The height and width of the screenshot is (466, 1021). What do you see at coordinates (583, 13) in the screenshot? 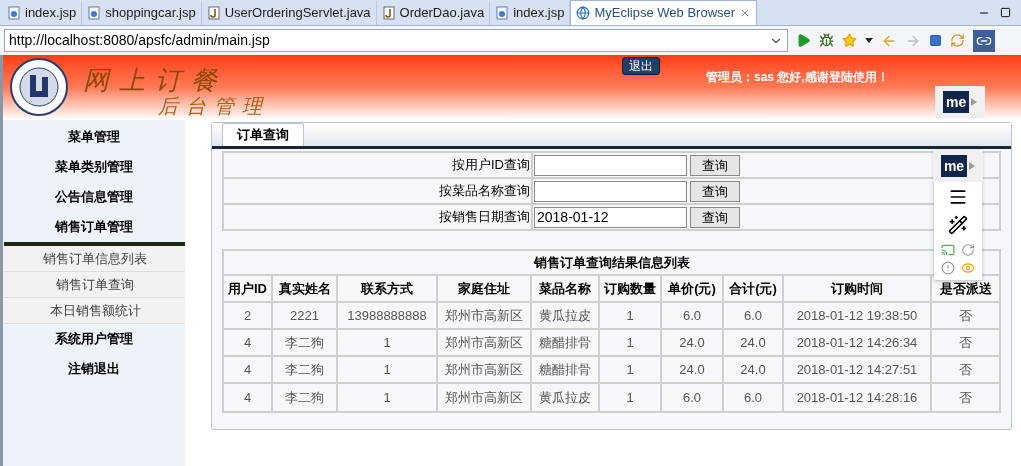
I see `globe-icon` at bounding box center [583, 13].